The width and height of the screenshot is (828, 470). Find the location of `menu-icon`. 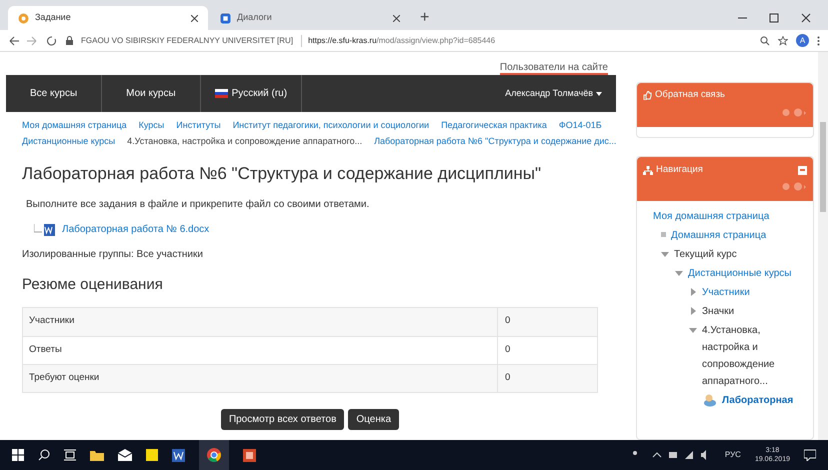

menu-icon is located at coordinates (818, 41).